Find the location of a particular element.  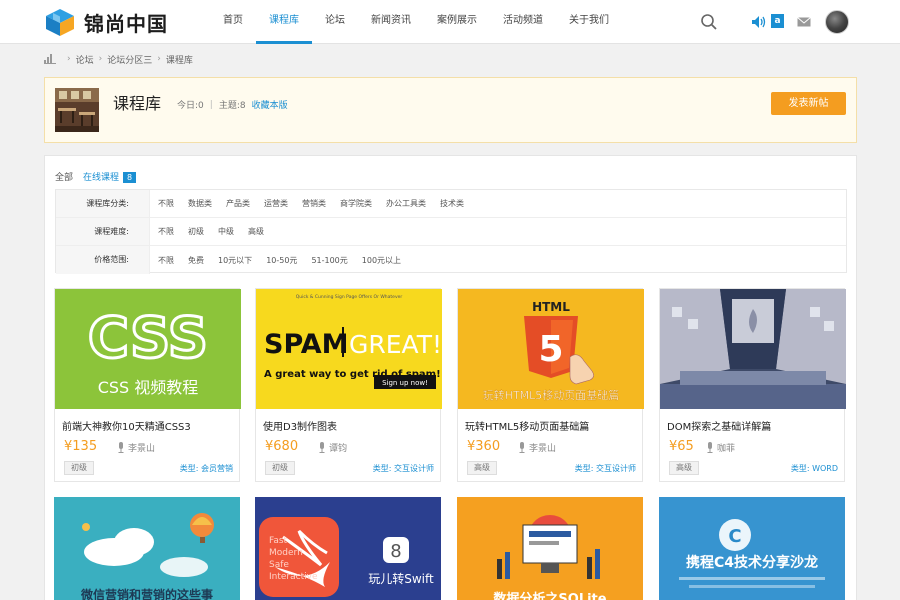

site-logo: 锦尚中国 is located at coordinates (105, 22).